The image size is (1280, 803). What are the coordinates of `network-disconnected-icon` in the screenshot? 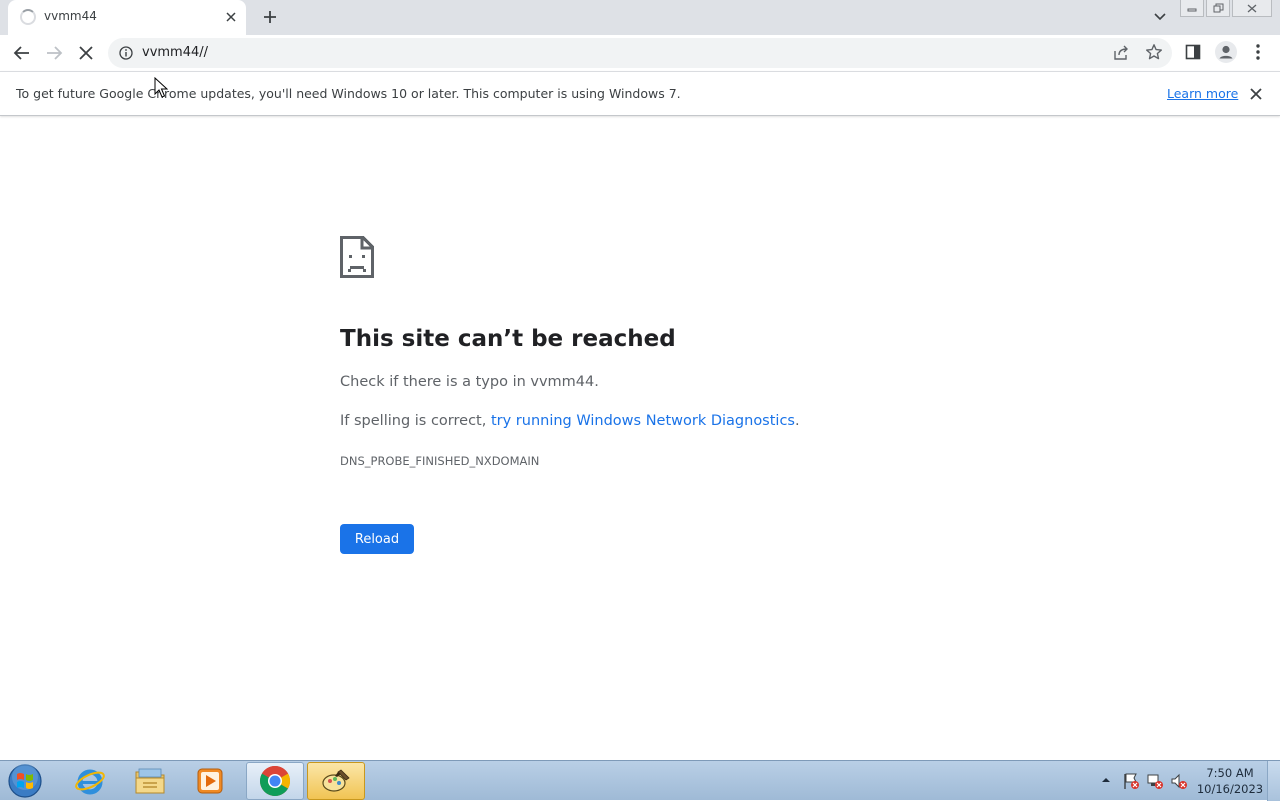 It's located at (1155, 781).